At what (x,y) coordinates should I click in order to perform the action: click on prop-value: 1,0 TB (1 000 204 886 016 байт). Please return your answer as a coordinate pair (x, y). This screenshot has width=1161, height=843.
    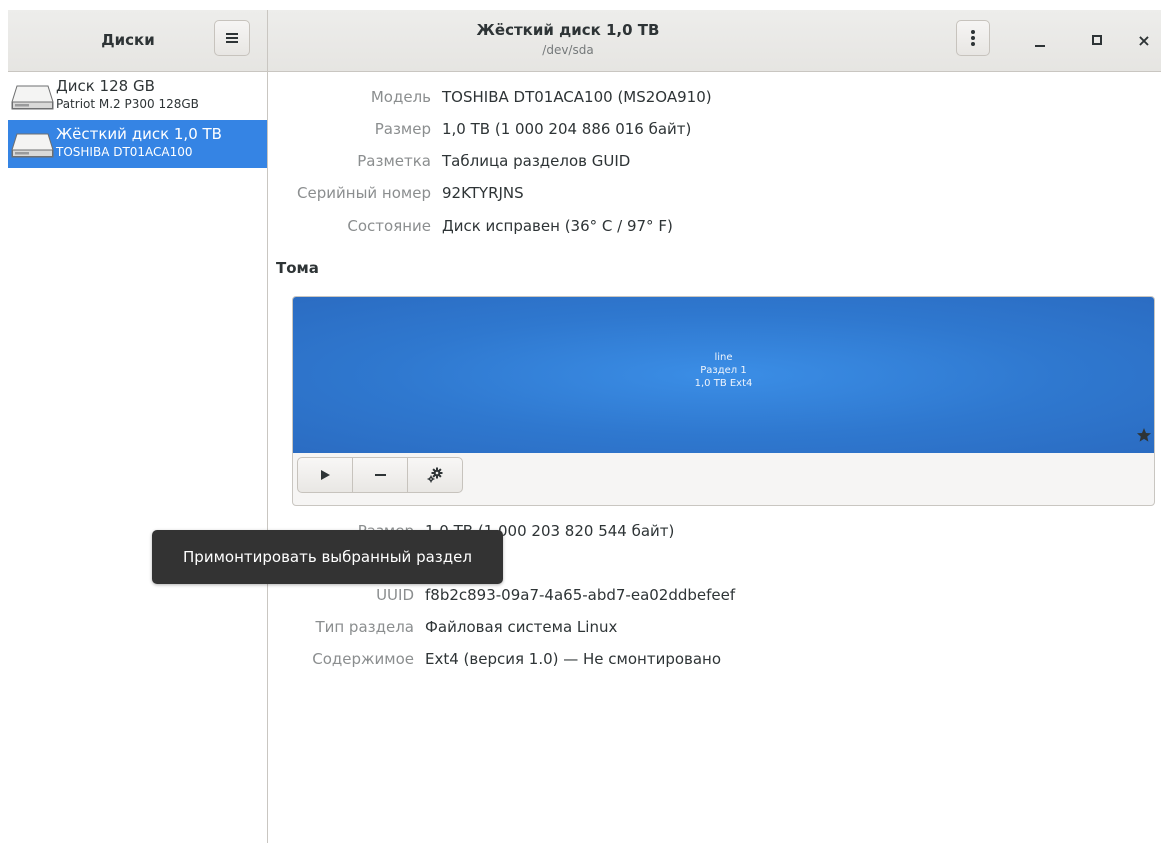
    Looking at the image, I should click on (567, 129).